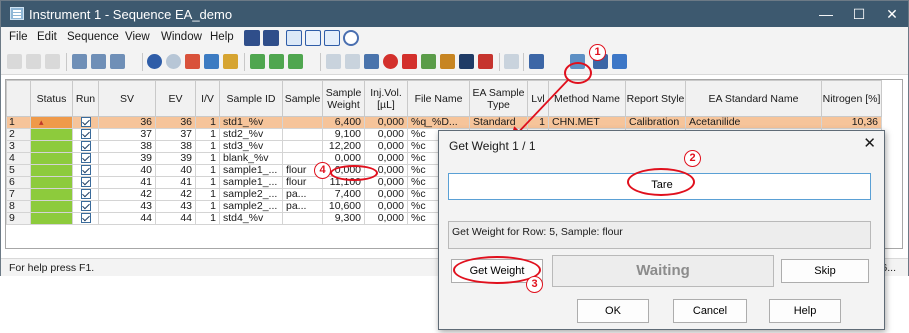 Image resolution: width=909 pixels, height=333 pixels. What do you see at coordinates (85, 98) in the screenshot?
I see `col-header-run: Run` at bounding box center [85, 98].